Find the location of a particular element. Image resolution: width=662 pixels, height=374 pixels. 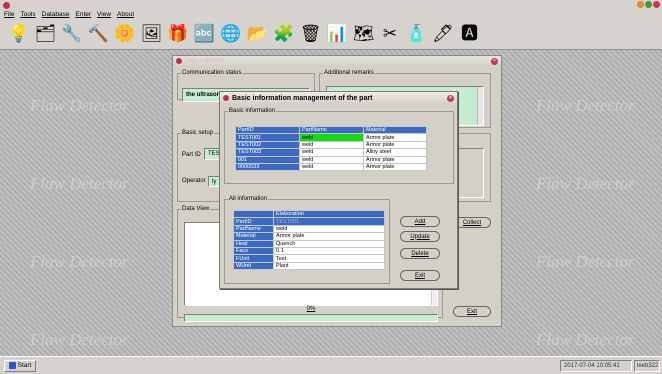

minimize-icon is located at coordinates (640, 4).